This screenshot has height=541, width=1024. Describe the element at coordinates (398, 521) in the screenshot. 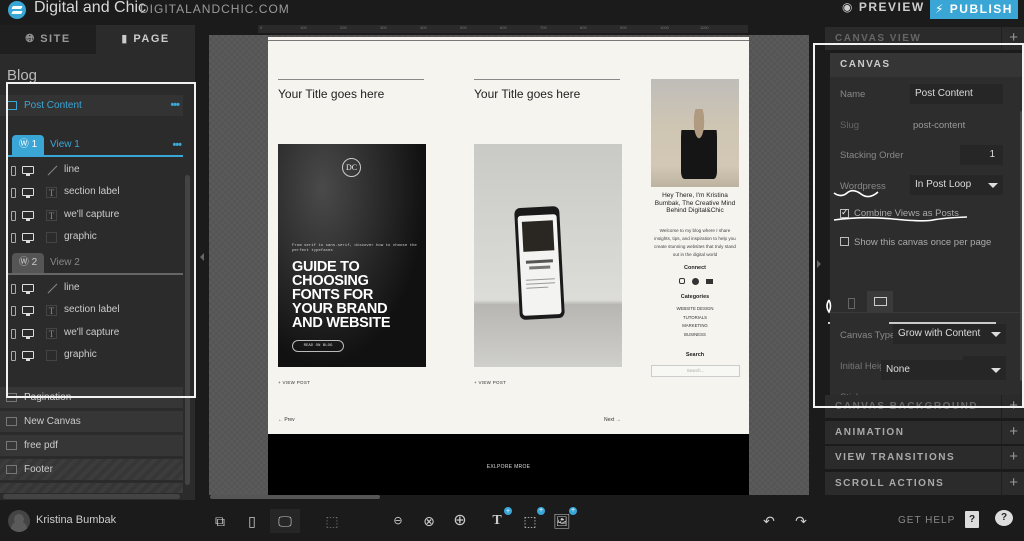

I see `zoom-out-icon: ⊖` at that location.